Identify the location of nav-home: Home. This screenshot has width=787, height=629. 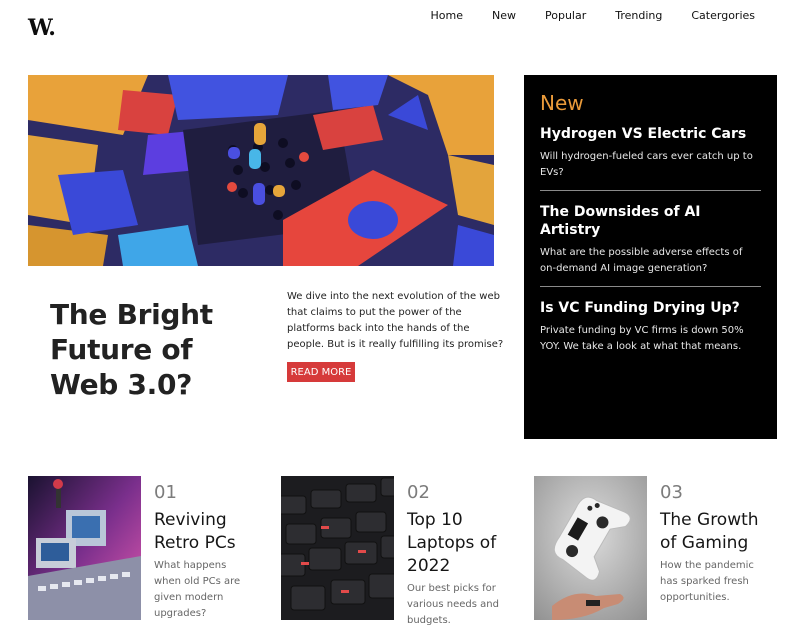
(447, 15).